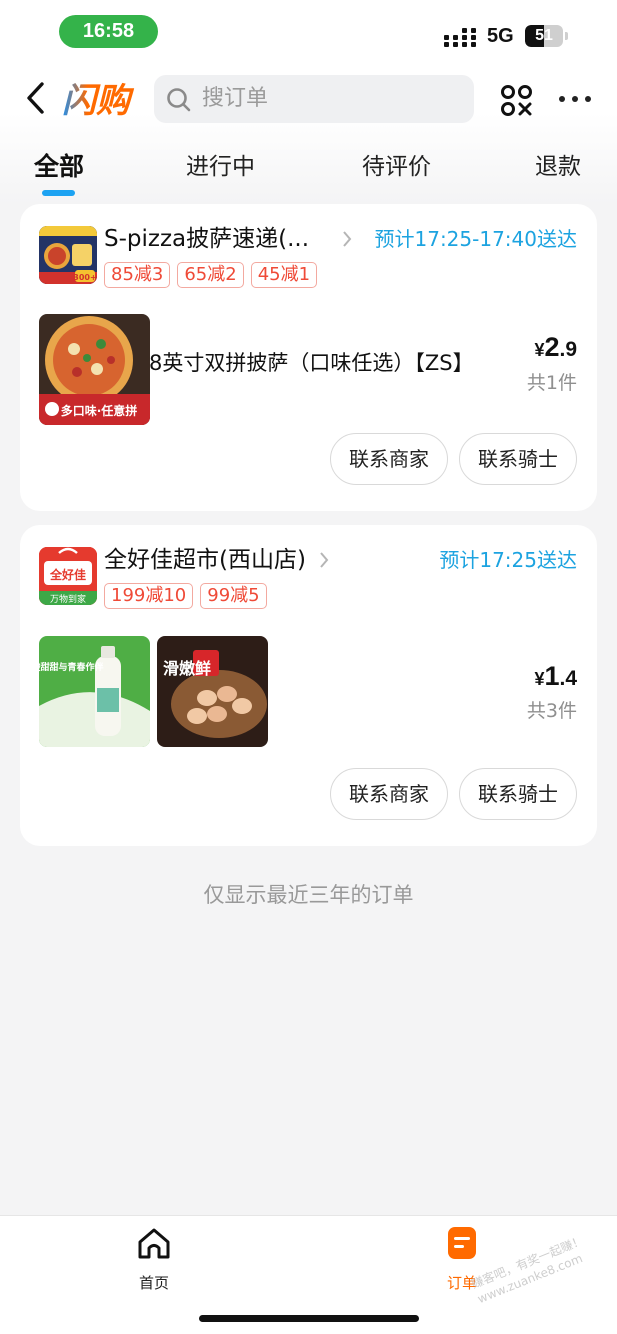 The width and height of the screenshot is (617, 1334). What do you see at coordinates (551, 383) in the screenshot?
I see `item-count: 共1件` at bounding box center [551, 383].